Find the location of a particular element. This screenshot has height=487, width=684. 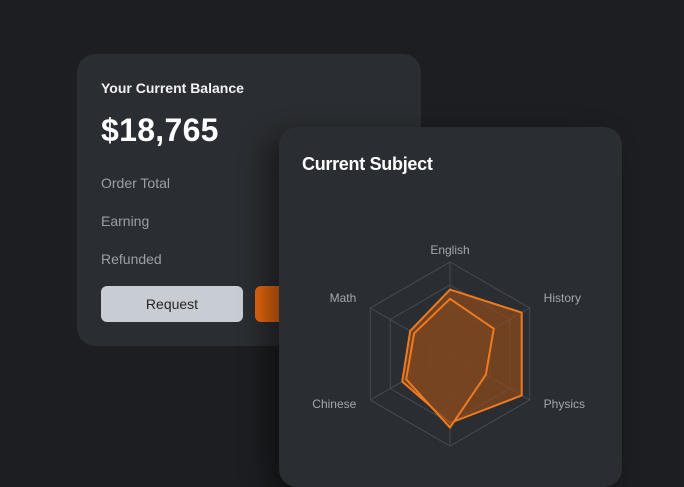

order-total-label: Order Total is located at coordinates (135, 183).